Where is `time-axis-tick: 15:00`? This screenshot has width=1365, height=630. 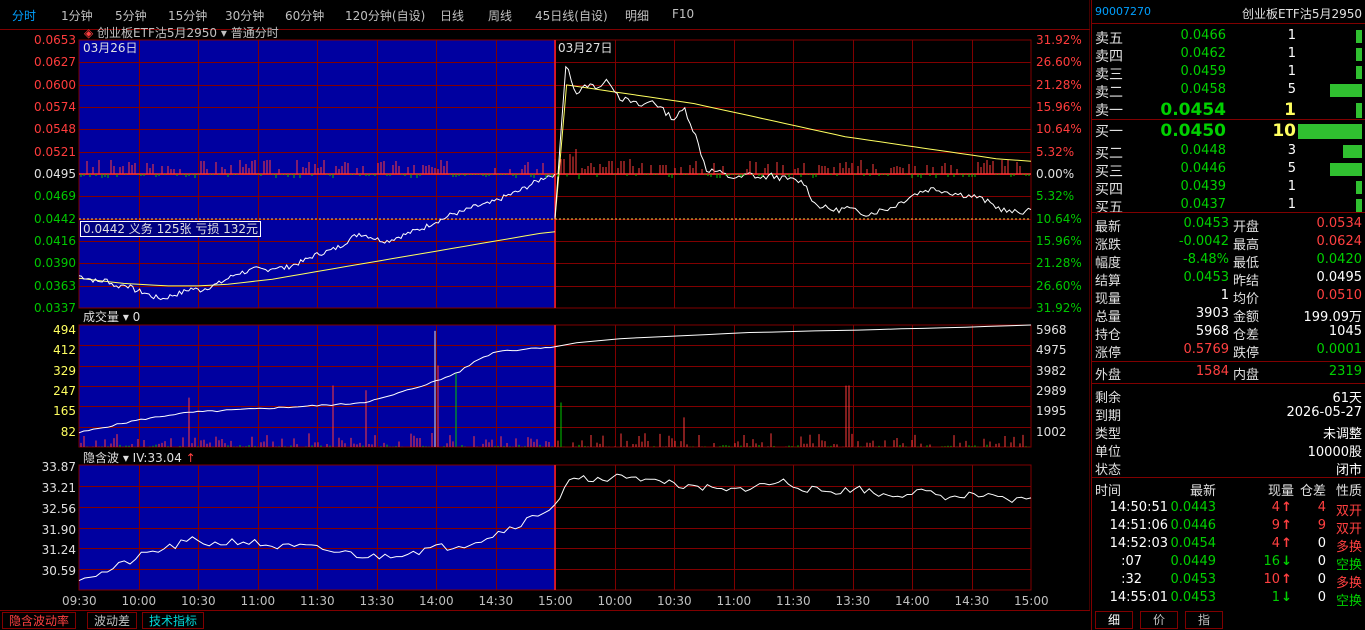
time-axis-tick: 15:00 is located at coordinates (1031, 601).